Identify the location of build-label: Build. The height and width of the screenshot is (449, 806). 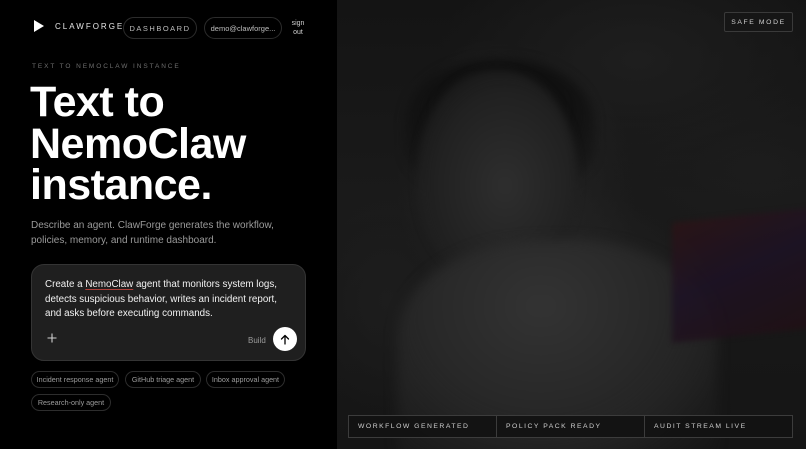
(257, 340).